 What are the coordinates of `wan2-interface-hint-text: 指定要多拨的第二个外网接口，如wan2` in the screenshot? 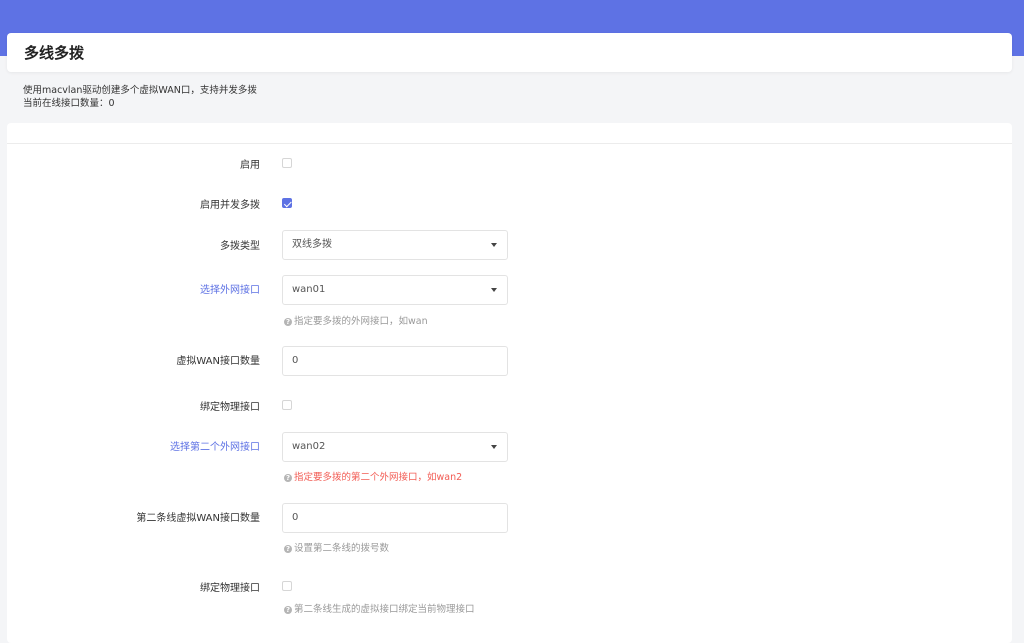 It's located at (378, 477).